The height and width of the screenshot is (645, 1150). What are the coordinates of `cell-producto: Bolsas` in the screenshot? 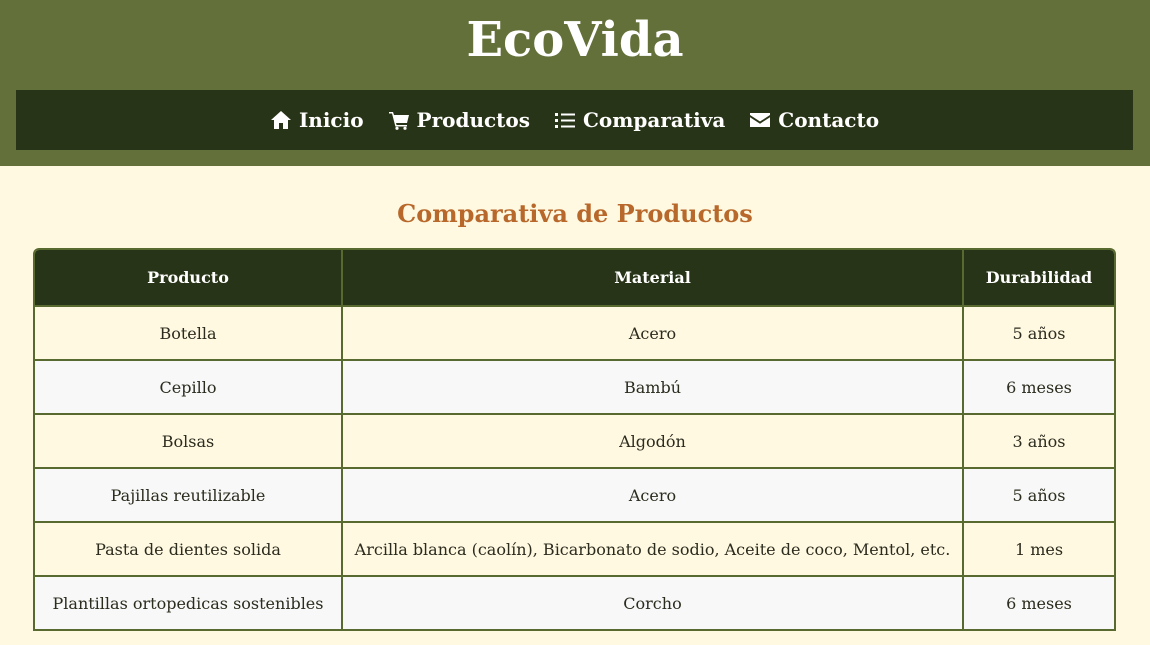 It's located at (189, 441).